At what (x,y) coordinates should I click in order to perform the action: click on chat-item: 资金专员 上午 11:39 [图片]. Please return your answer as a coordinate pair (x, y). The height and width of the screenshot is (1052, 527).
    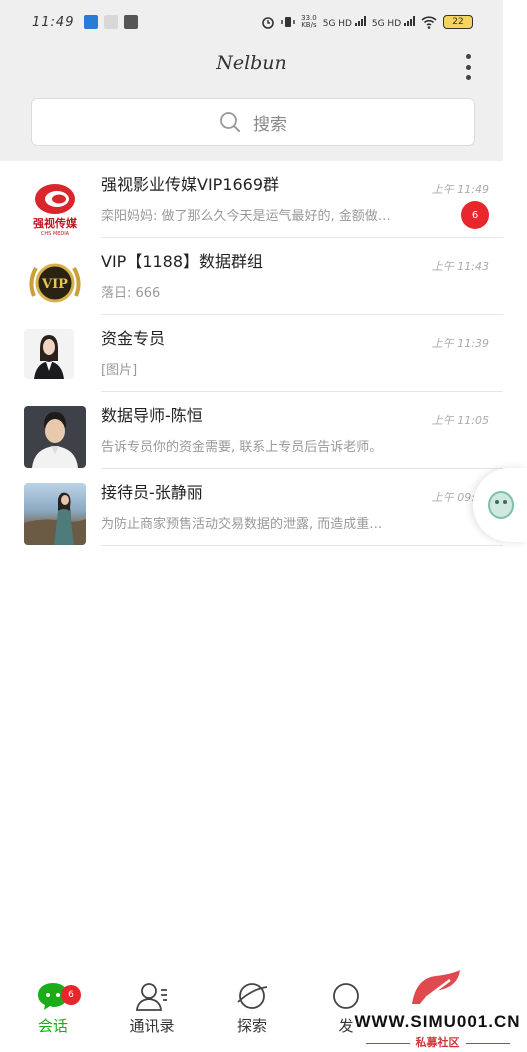
    Looking at the image, I should click on (251, 353).